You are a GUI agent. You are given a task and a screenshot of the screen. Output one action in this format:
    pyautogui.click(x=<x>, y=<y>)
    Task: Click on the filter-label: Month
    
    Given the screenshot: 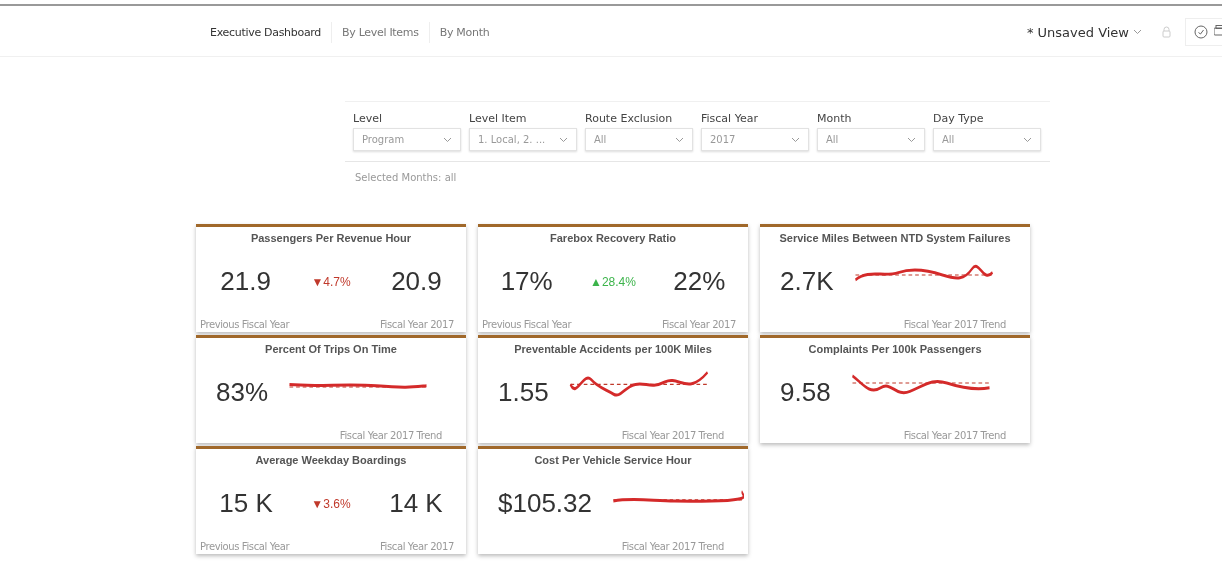 What is the action you would take?
    pyautogui.click(x=835, y=118)
    